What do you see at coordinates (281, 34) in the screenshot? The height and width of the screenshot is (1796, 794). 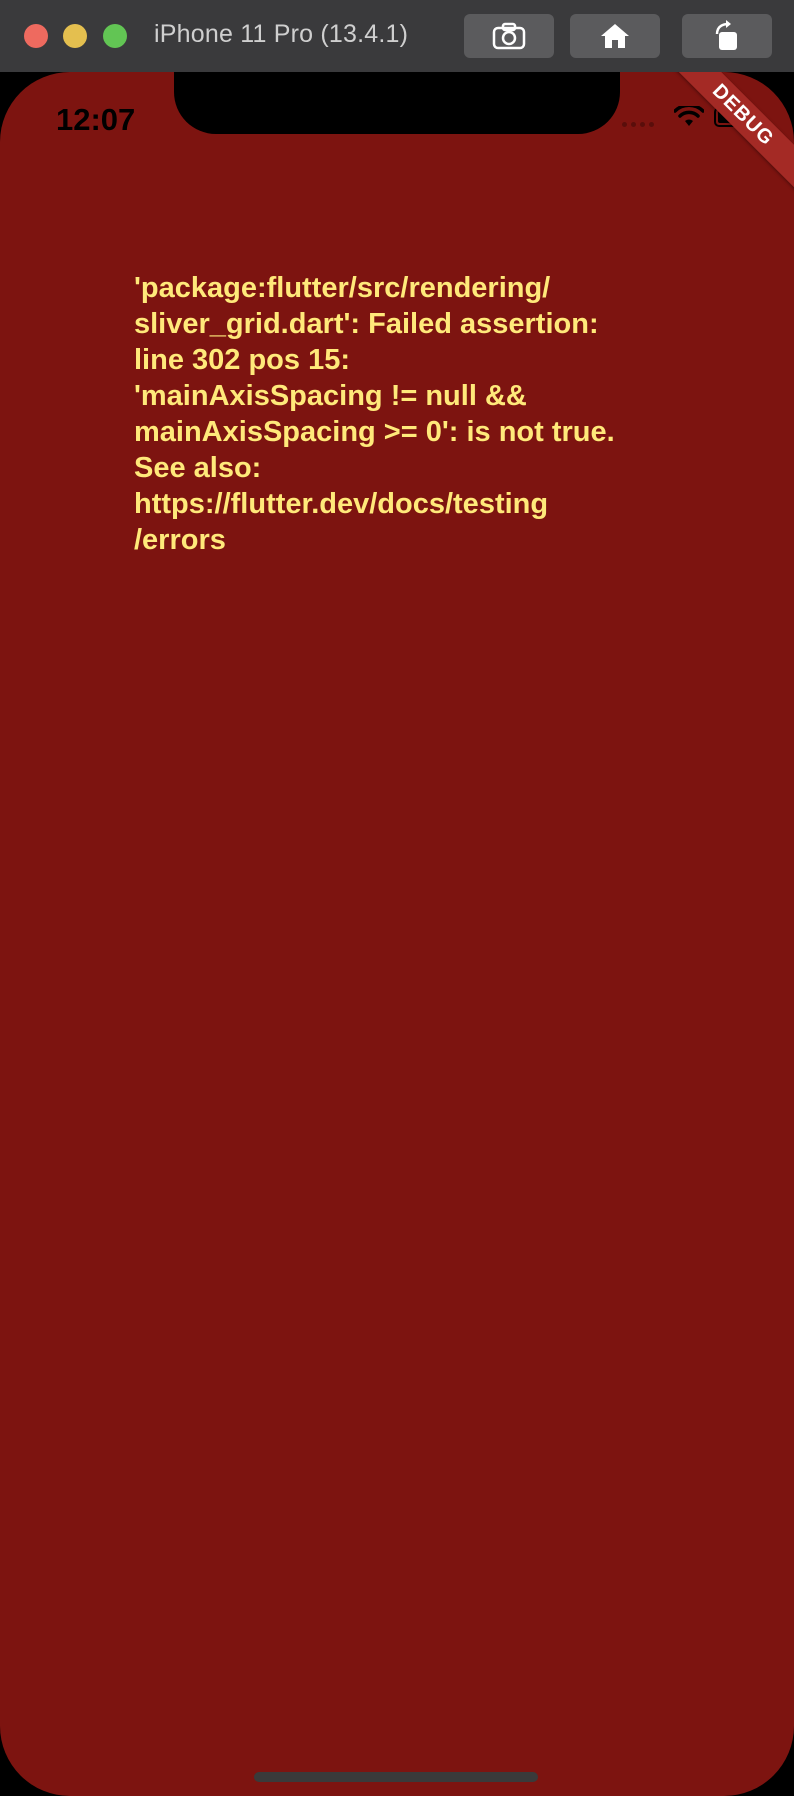 I see `window-title: iPhone 11 Pro (13.4.1)` at bounding box center [281, 34].